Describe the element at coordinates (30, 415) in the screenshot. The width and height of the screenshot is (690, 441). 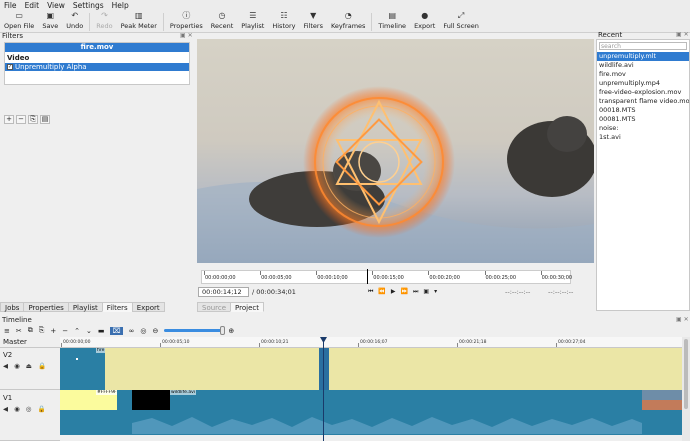
I see `track-header-v1: V1 ◀ ◉ ◎ 🔒` at that location.